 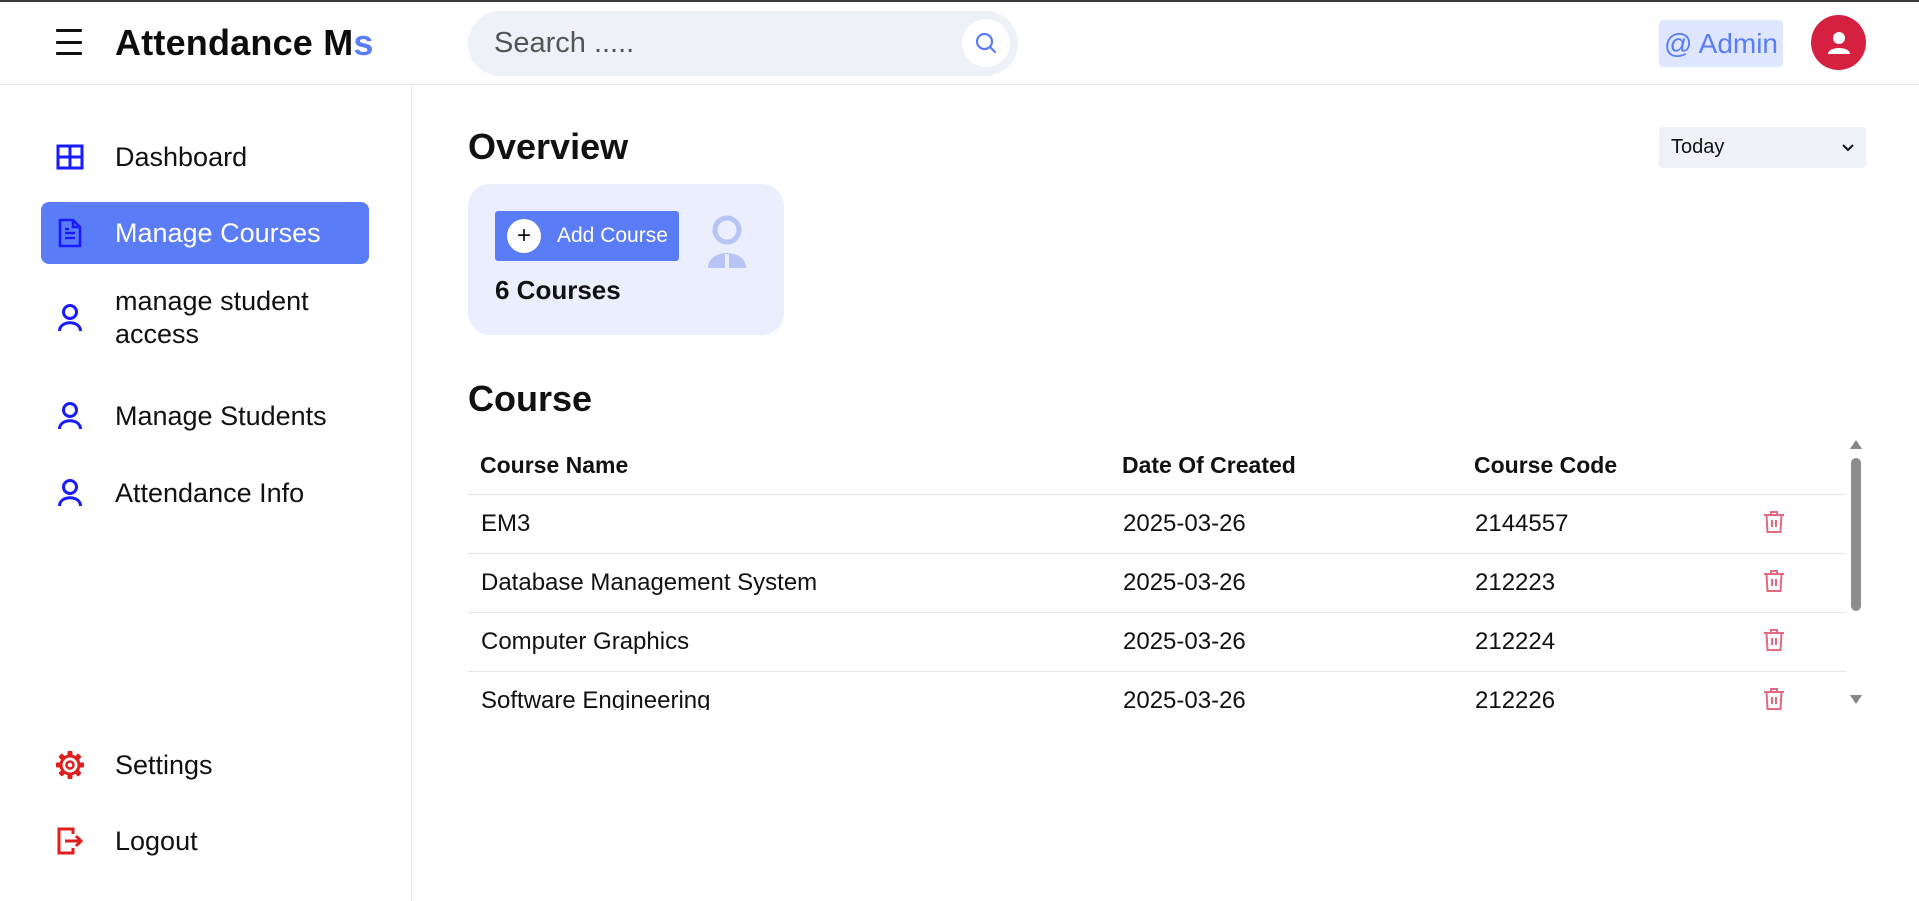 I want to click on course-section-title: Course, so click(x=530, y=398).